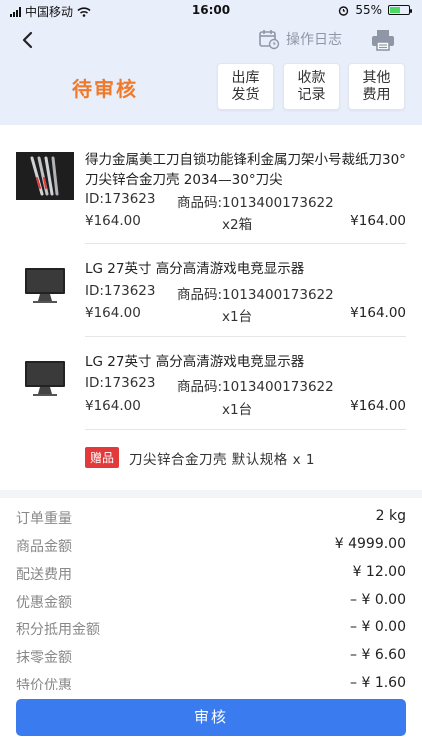 The image size is (422, 750). I want to click on section-divider, so click(211, 494).